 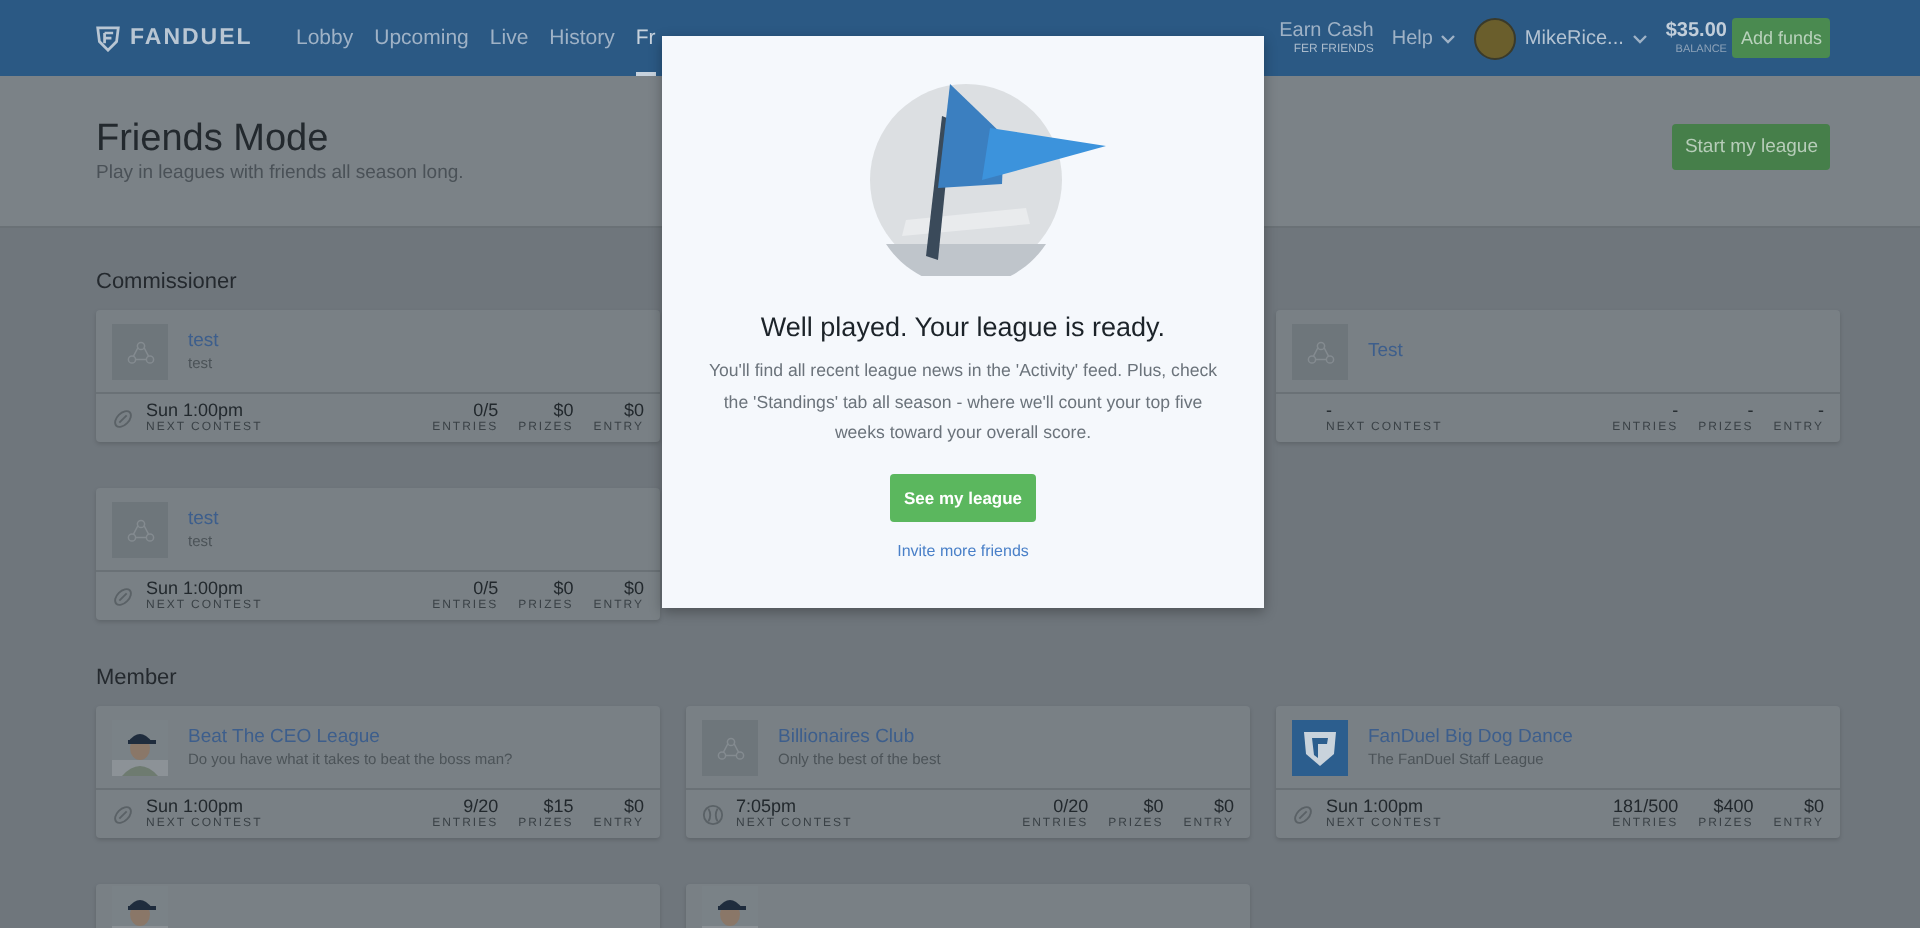 I want to click on nav-link: Upcoming, so click(x=421, y=38).